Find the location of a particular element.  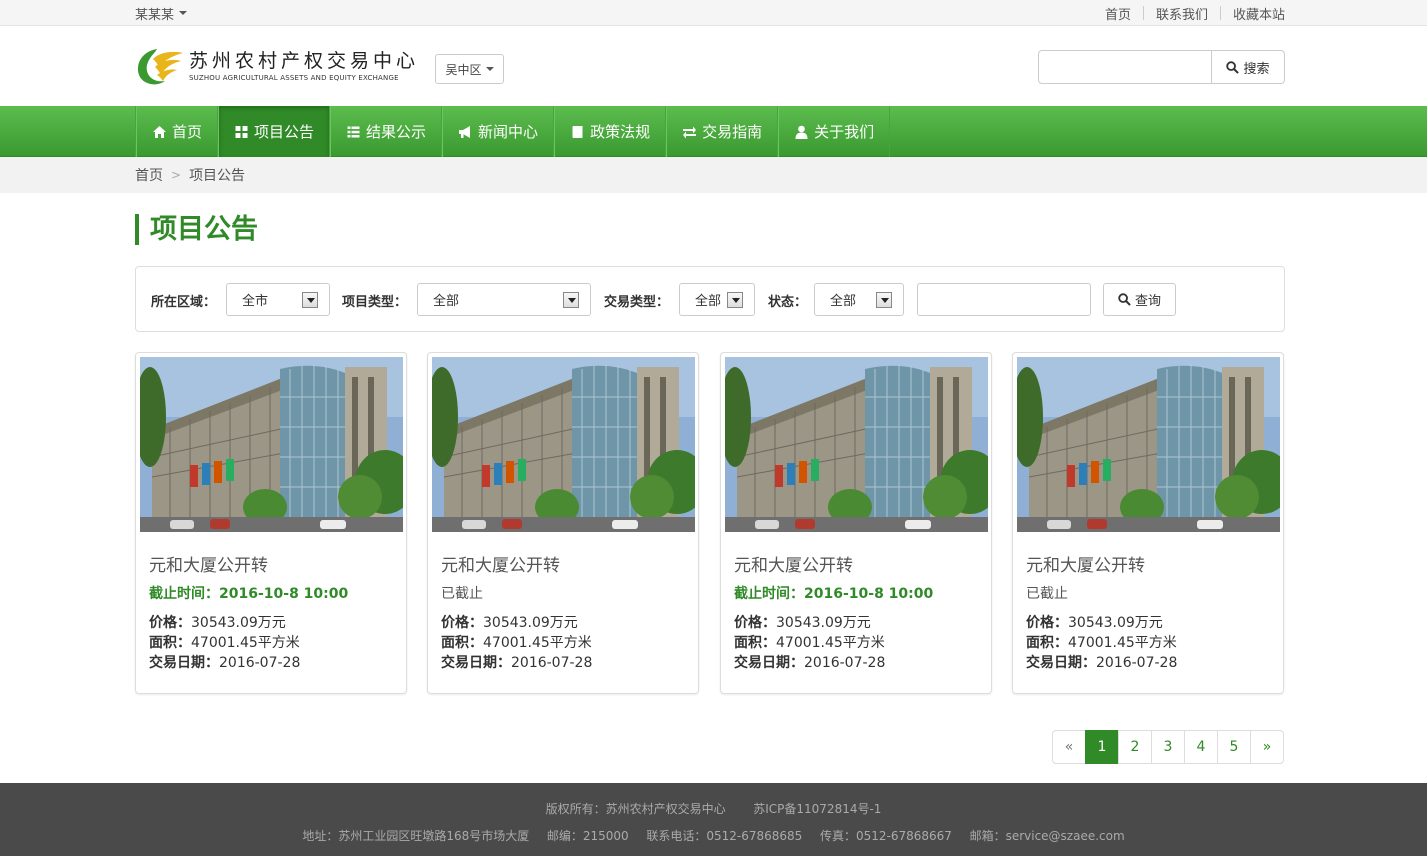

pagination-prev: « is located at coordinates (1069, 747).